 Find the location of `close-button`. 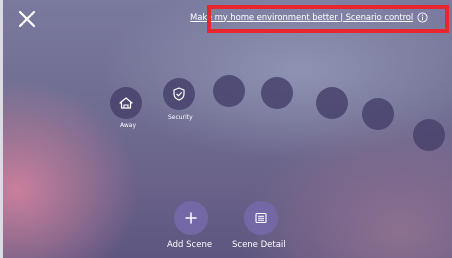

close-button is located at coordinates (27, 19).